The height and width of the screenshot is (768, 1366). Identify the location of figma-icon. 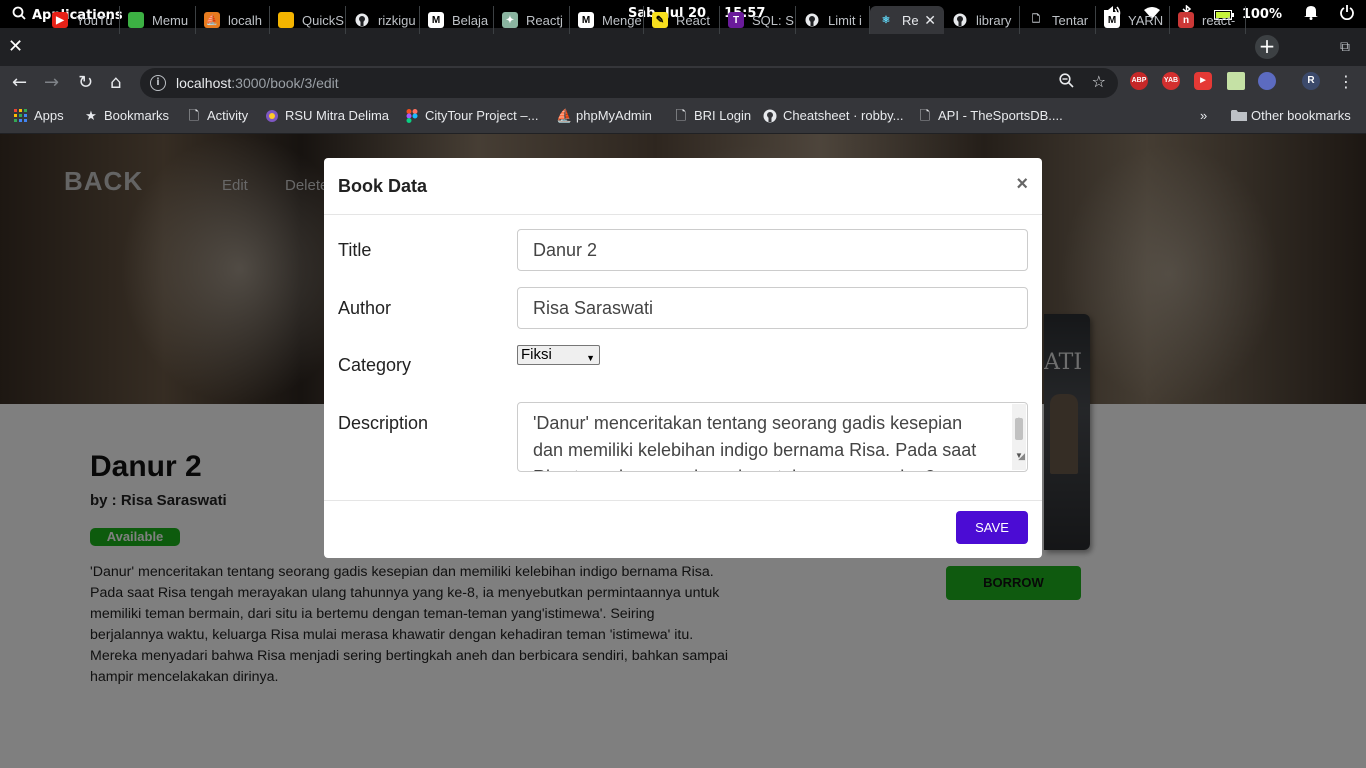
(412, 115).